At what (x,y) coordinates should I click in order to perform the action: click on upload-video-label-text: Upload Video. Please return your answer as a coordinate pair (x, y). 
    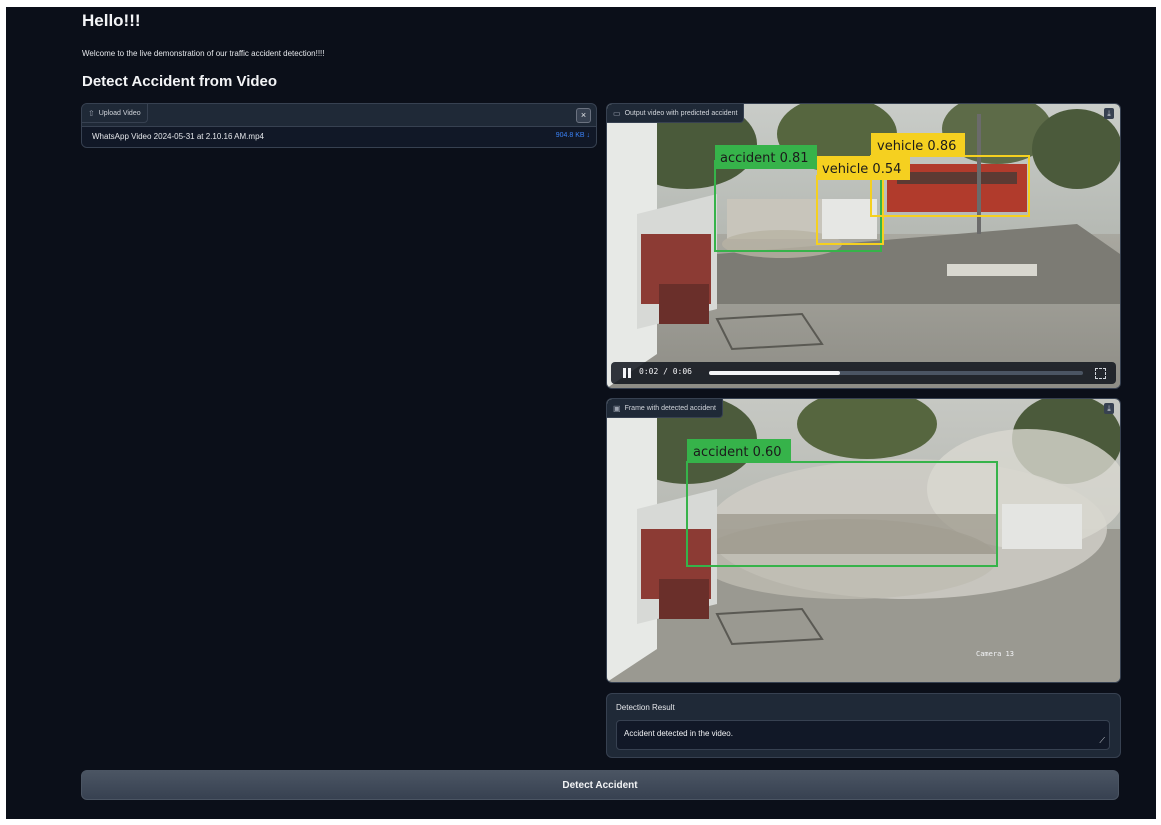
    Looking at the image, I should click on (119, 113).